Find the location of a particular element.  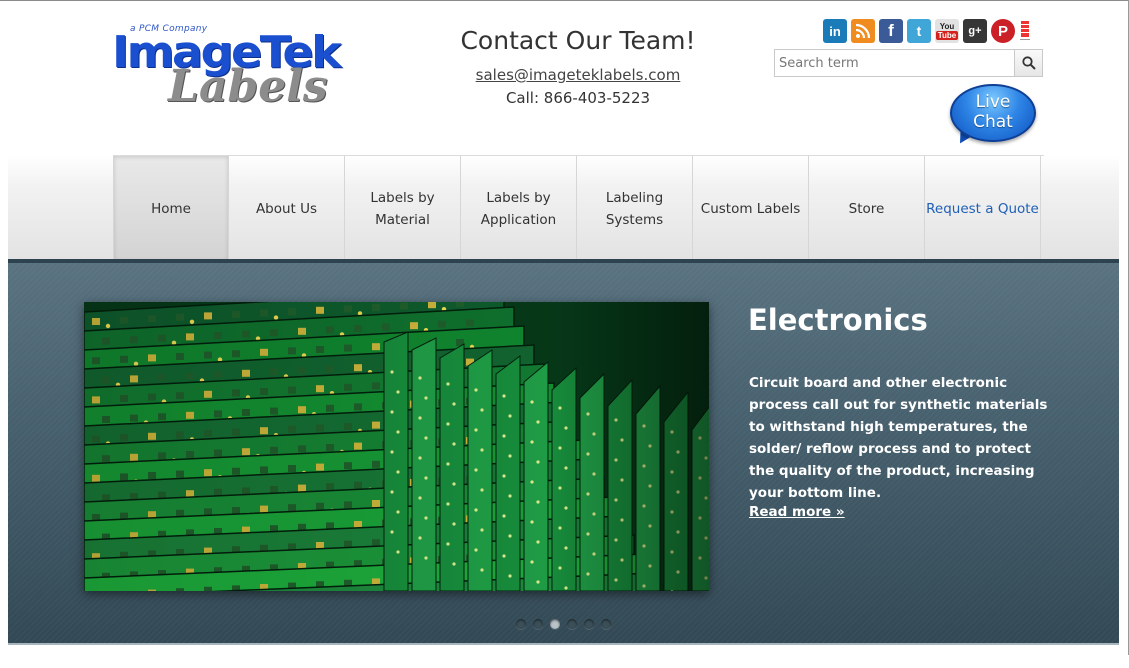

nav-item-labeling-systems: Labeling Systems is located at coordinates (635, 208).